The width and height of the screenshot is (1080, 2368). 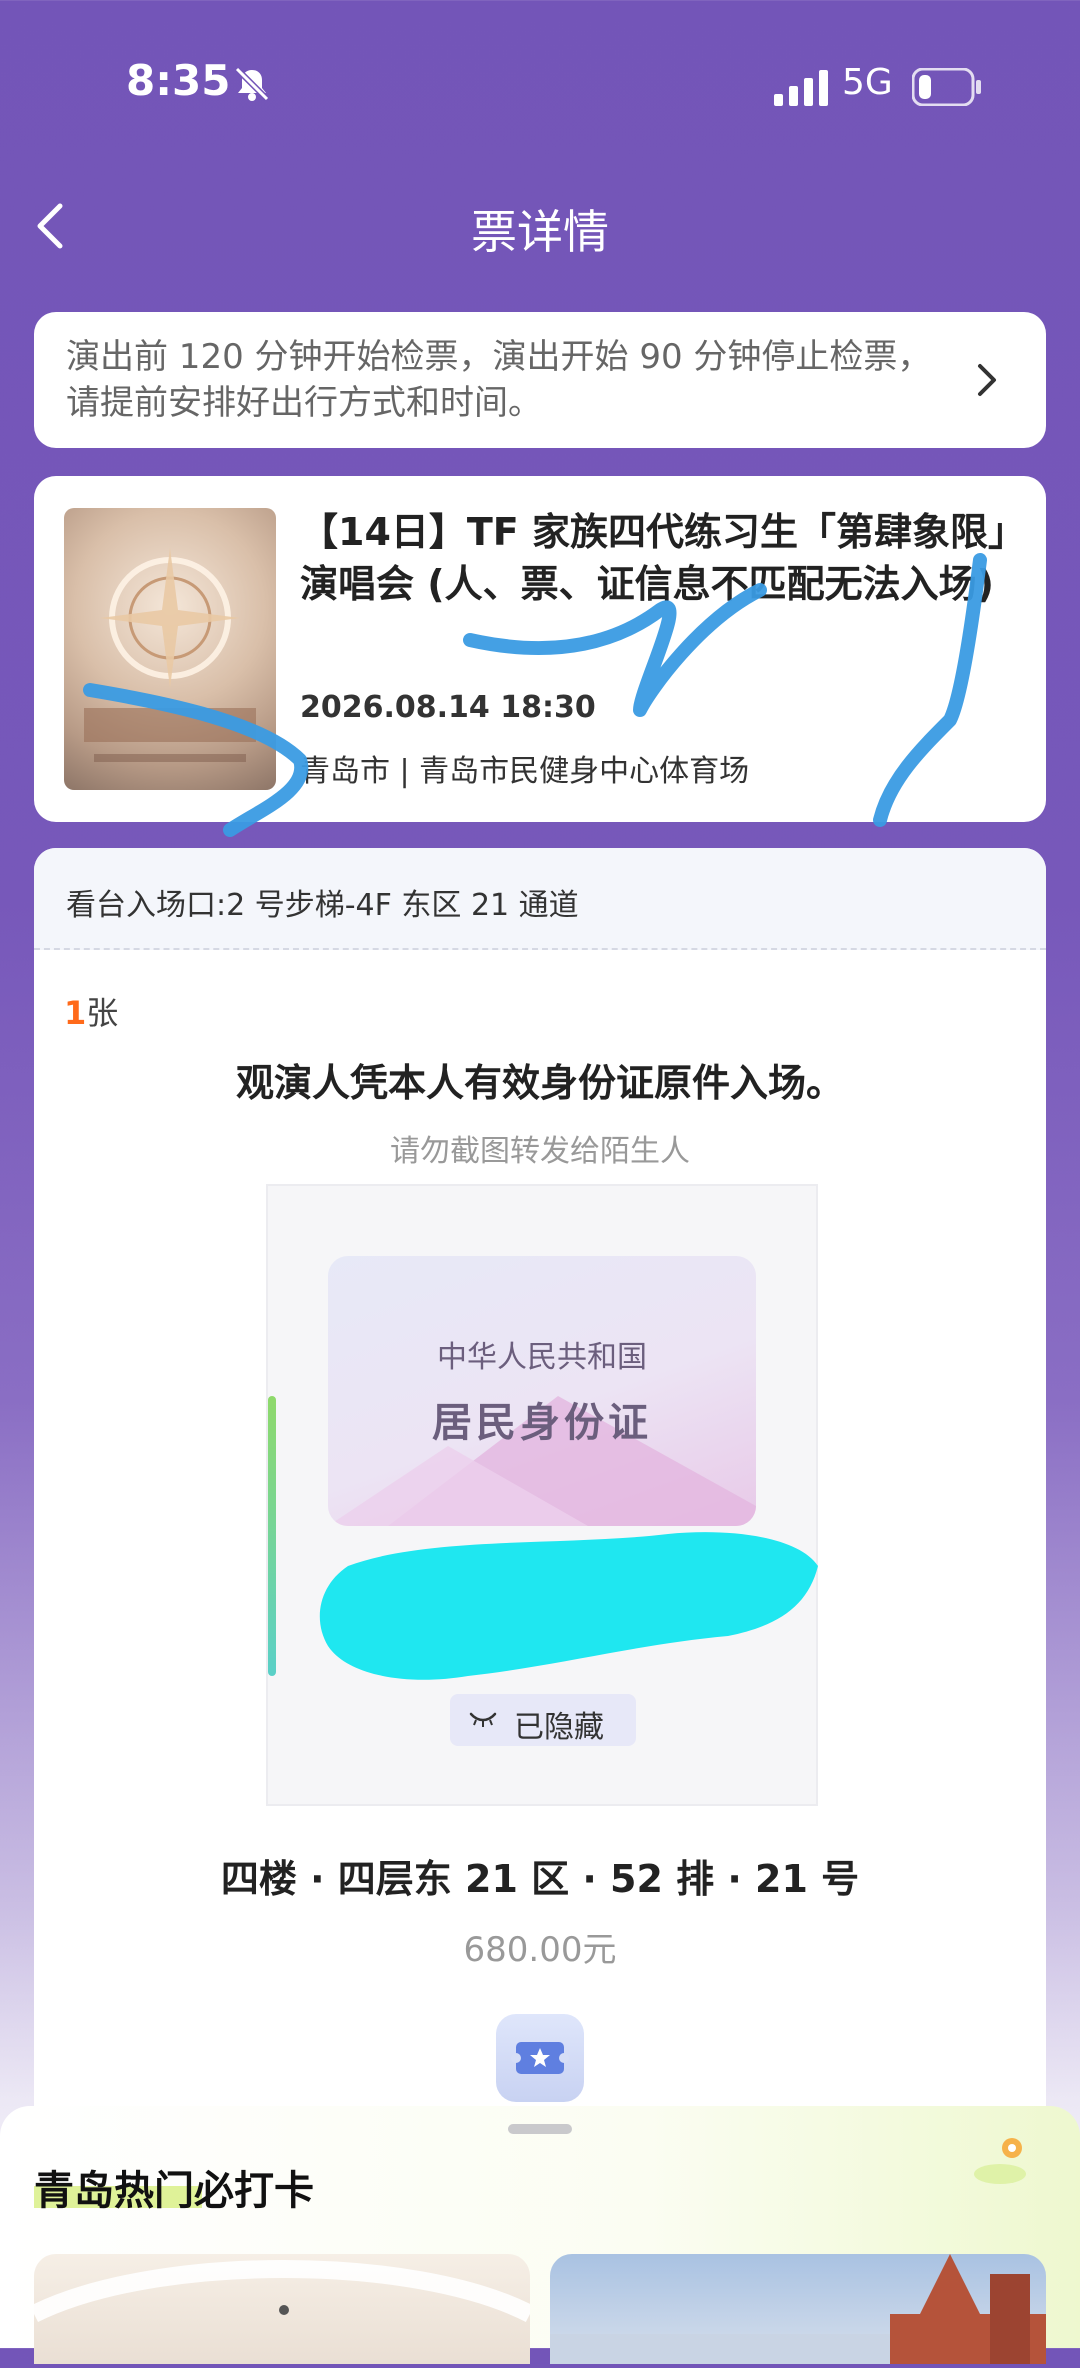 I want to click on scroll-indicator, so click(x=272, y=1536).